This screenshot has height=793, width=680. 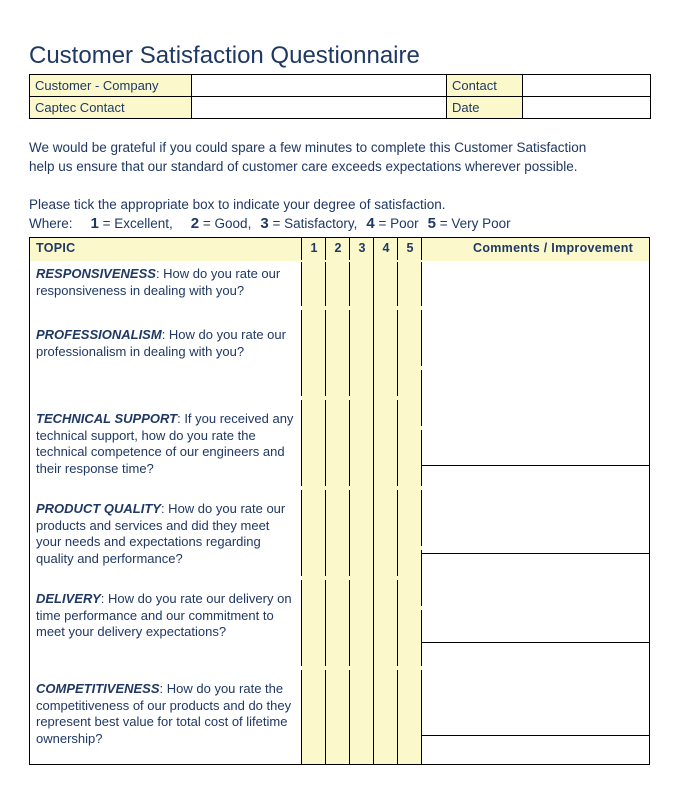 I want to click on customer-company-input, so click(x=319, y=85).